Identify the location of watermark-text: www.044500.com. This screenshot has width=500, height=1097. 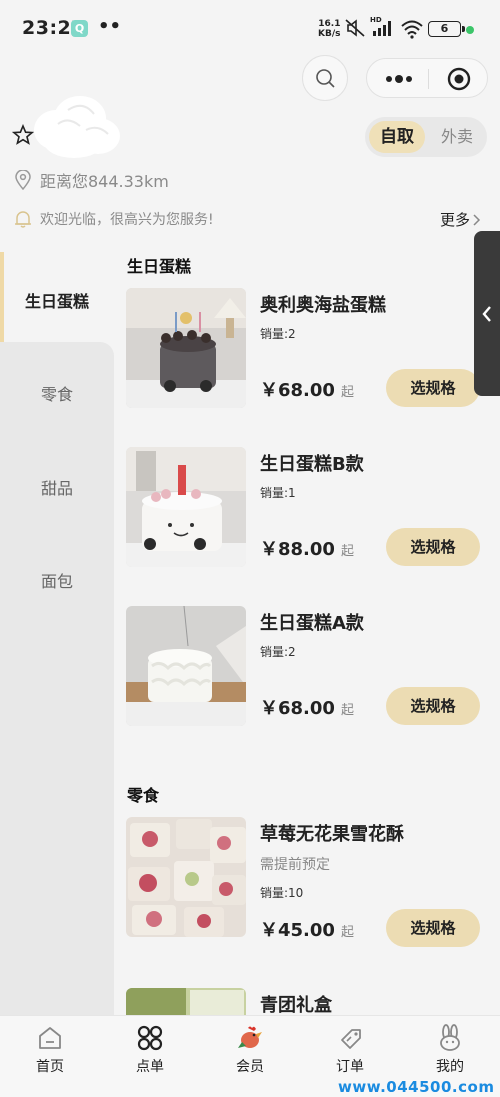
(416, 1087).